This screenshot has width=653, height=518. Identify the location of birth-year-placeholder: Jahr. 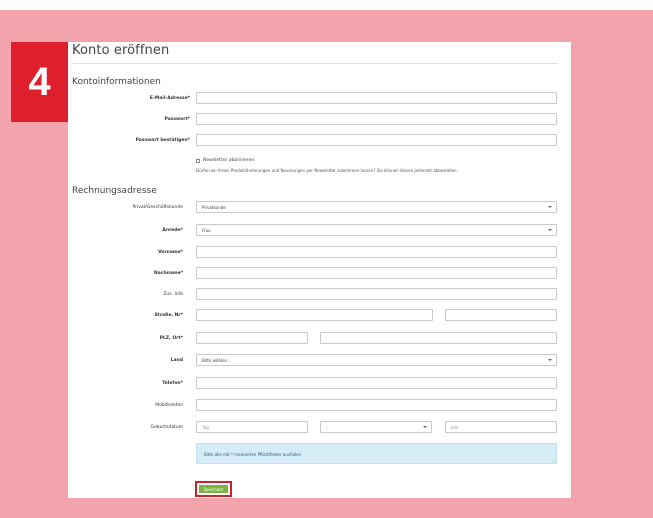
(455, 427).